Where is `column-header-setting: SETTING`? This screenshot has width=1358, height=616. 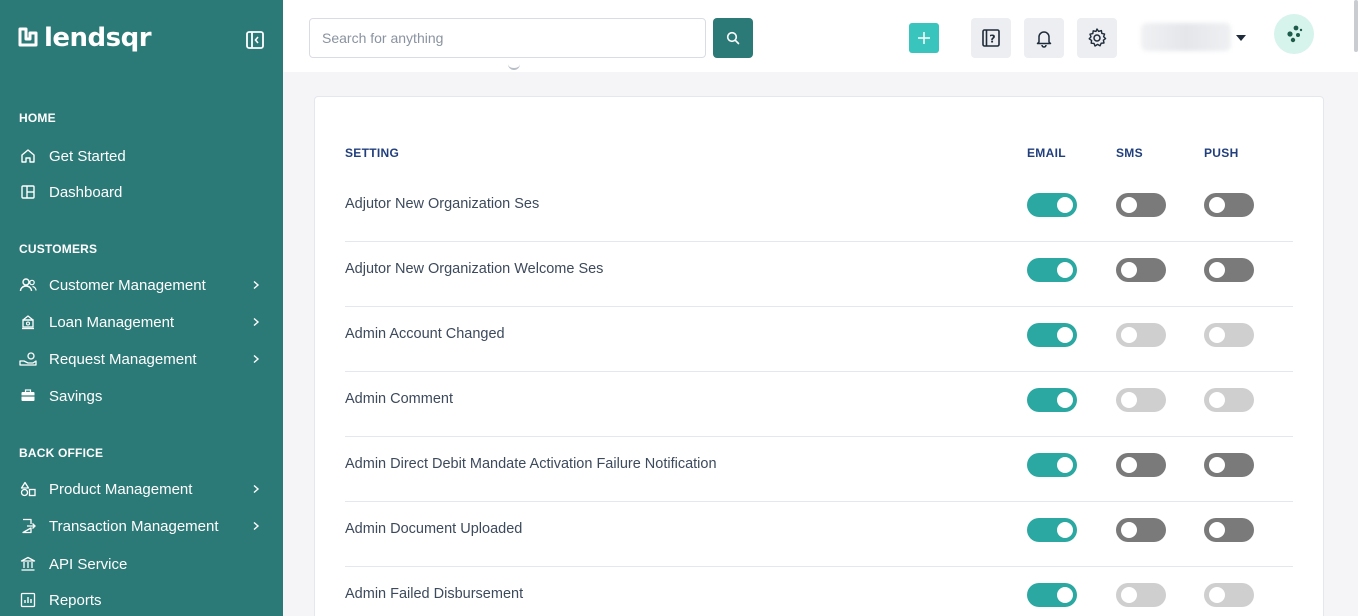
column-header-setting: SETTING is located at coordinates (372, 153).